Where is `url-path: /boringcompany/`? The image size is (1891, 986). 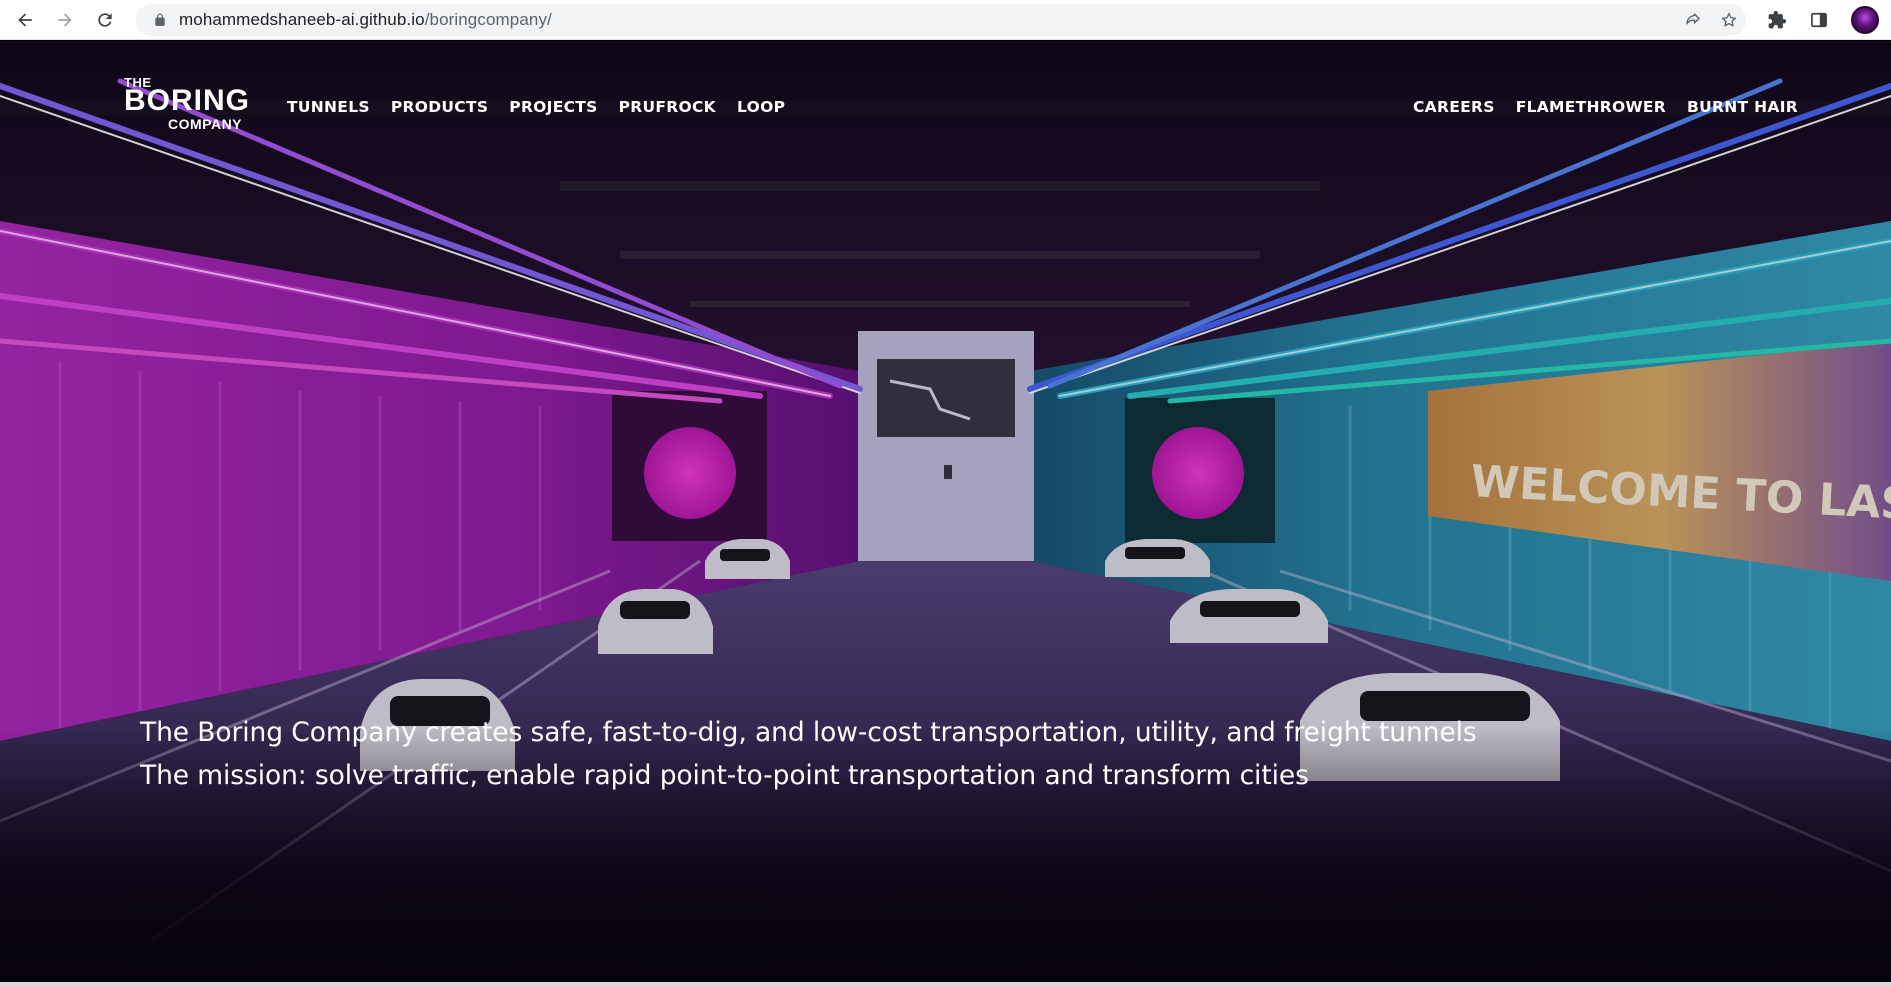
url-path: /boringcompany/ is located at coordinates (488, 19).